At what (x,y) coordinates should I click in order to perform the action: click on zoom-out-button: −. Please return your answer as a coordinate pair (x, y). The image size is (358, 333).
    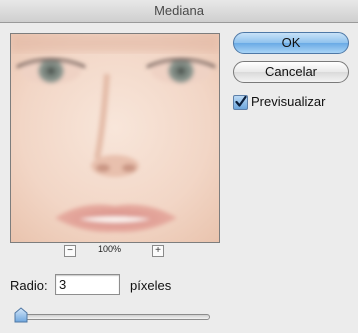
    Looking at the image, I should click on (70, 251).